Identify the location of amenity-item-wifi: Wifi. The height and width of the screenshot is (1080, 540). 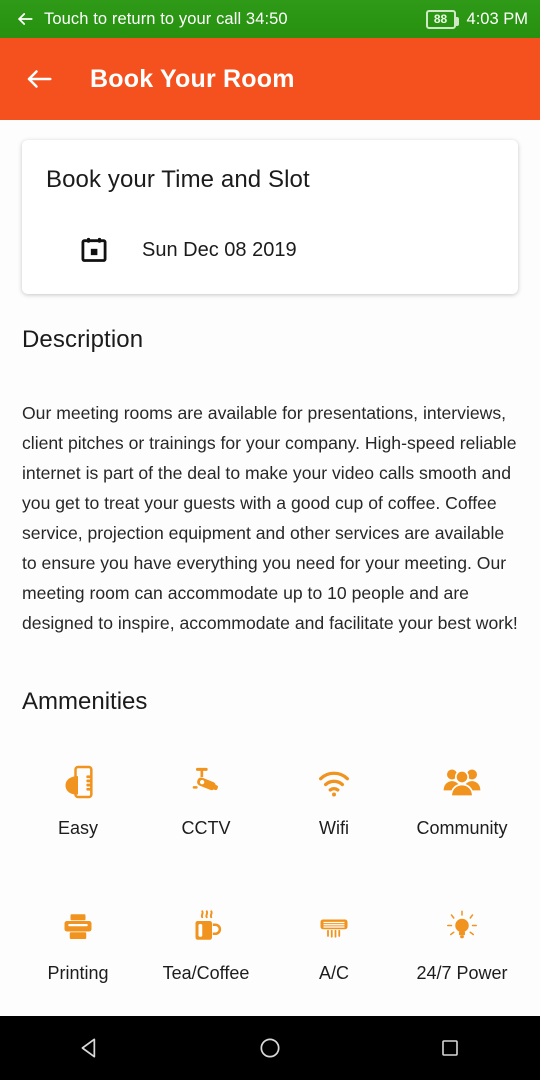
(334, 792).